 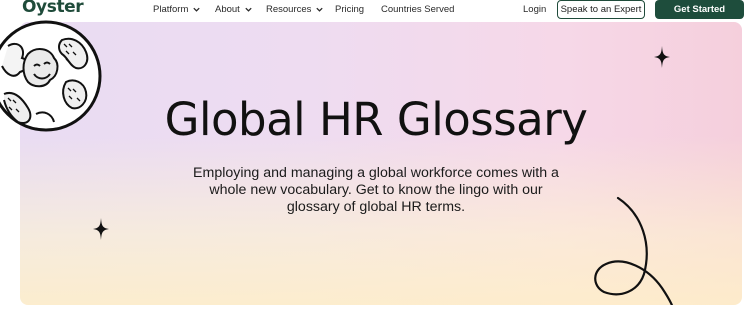 I want to click on nav-about-label: About, so click(x=227, y=9).